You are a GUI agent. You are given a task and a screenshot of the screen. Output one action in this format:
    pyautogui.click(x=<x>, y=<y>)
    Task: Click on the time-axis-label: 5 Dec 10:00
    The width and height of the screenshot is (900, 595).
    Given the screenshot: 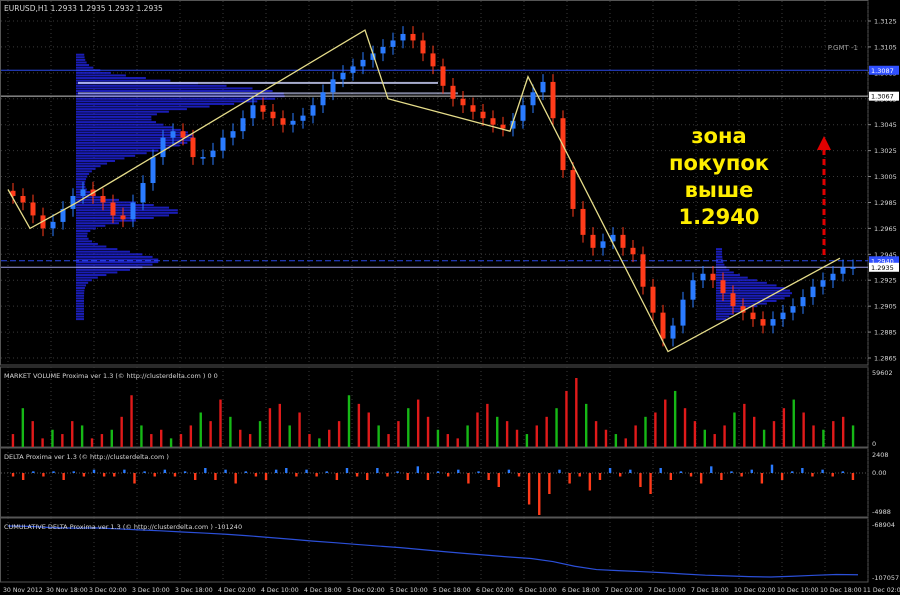 What is the action you would take?
    pyautogui.click(x=409, y=590)
    